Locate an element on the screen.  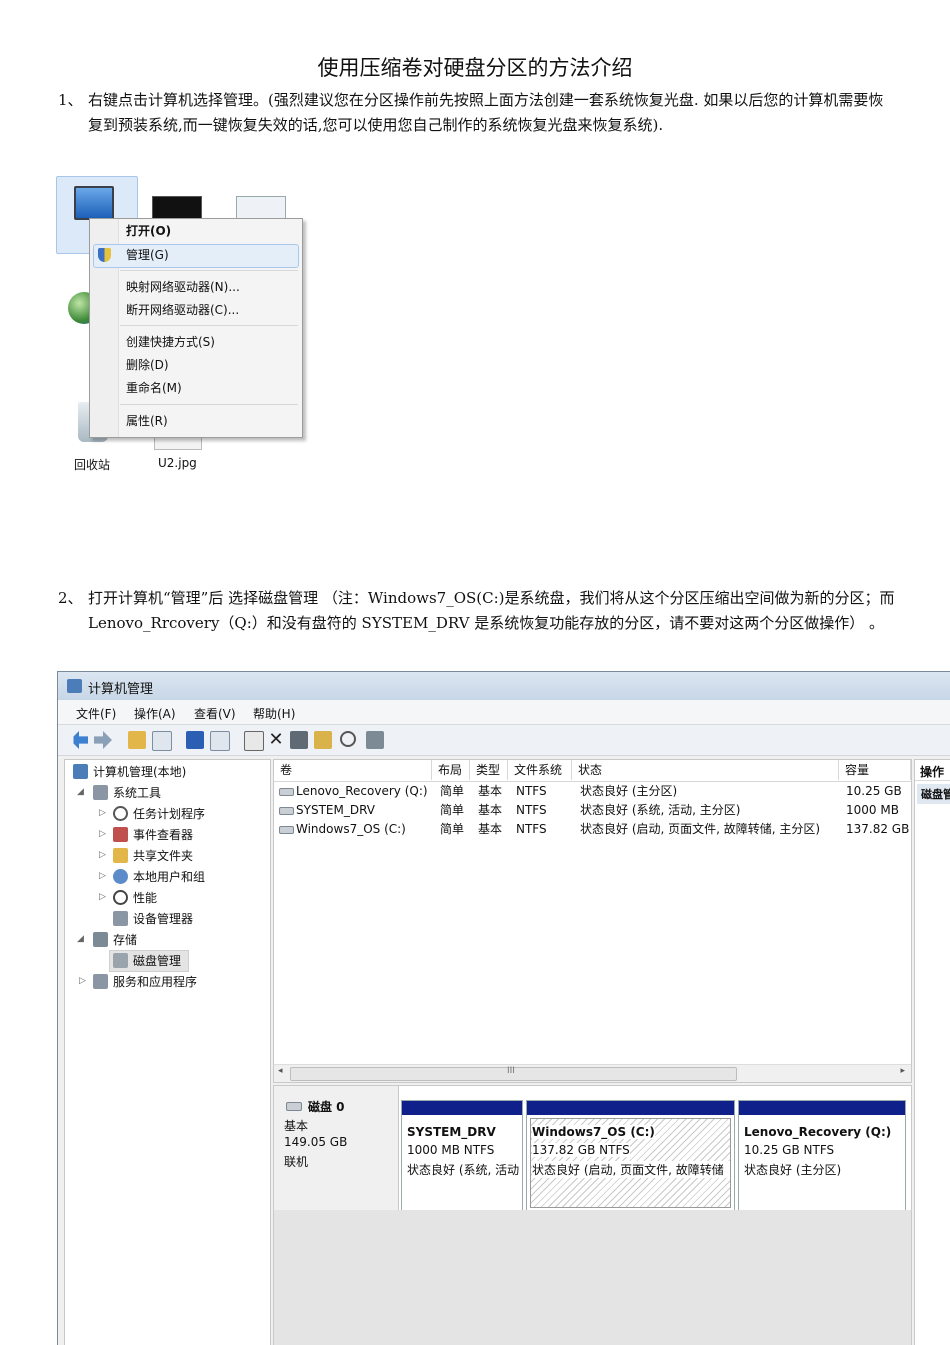
up-folder-icon is located at coordinates (137, 740).